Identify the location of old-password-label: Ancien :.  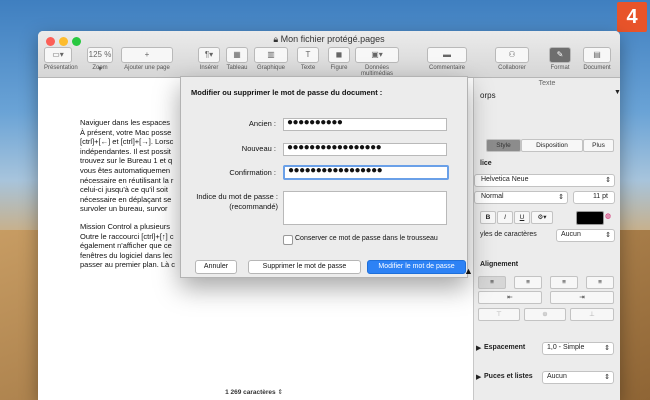
(262, 123).